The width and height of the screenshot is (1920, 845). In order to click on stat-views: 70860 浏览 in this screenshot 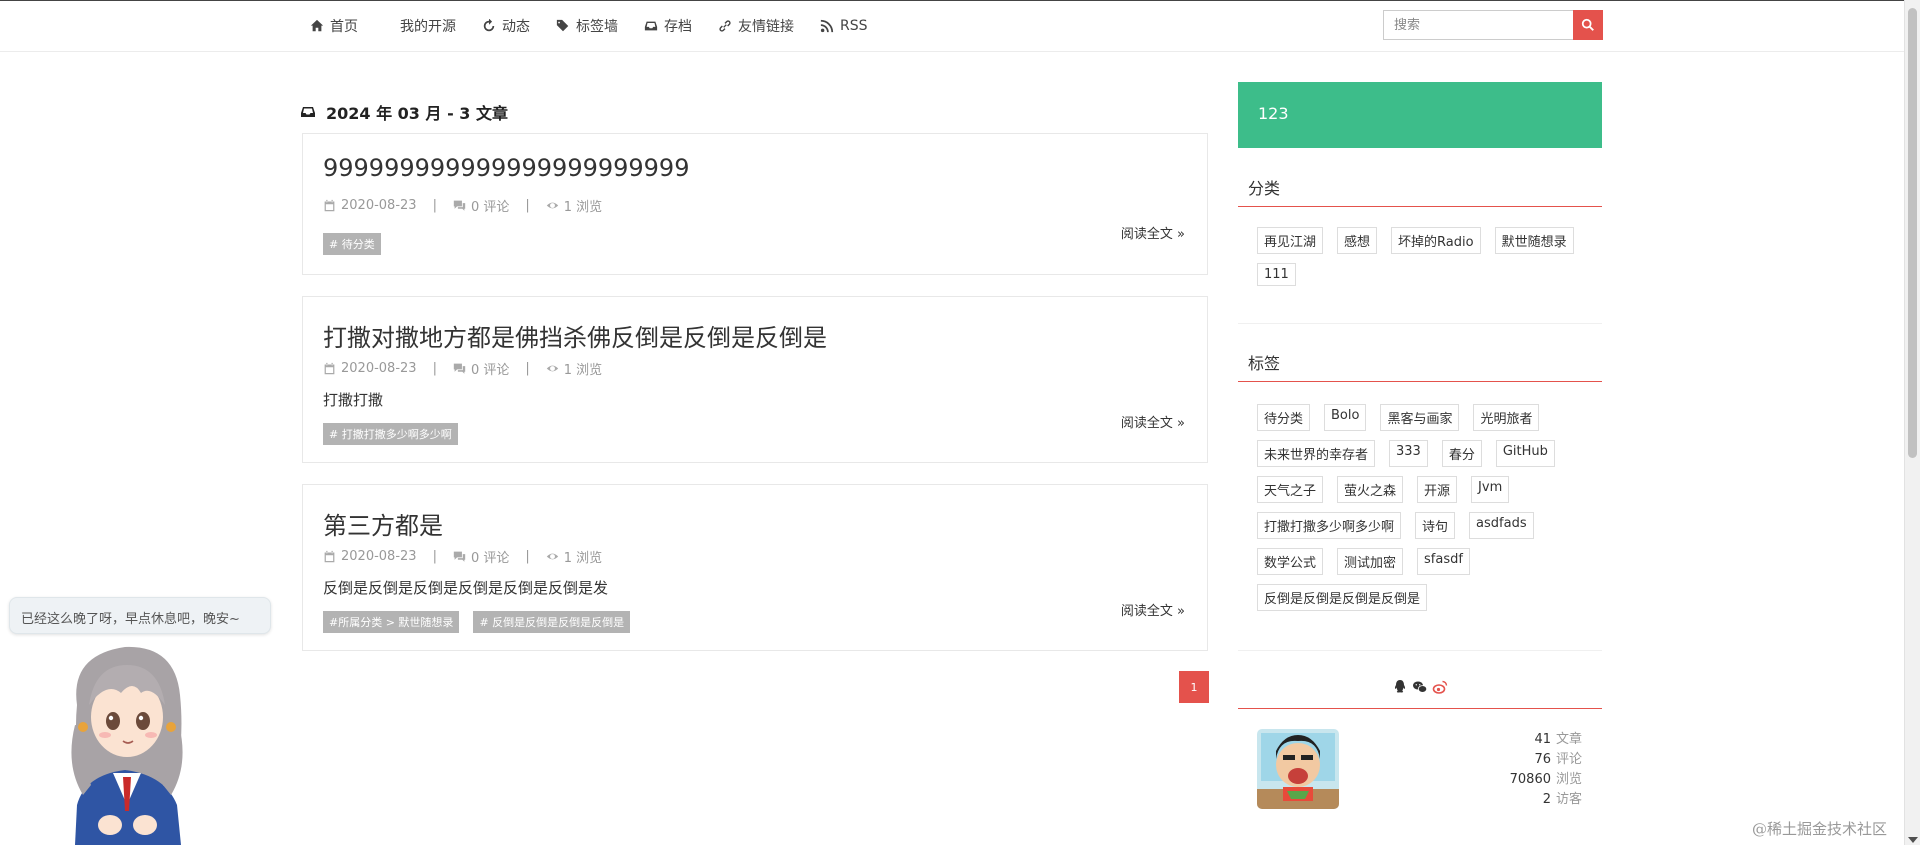, I will do `click(1511, 780)`.